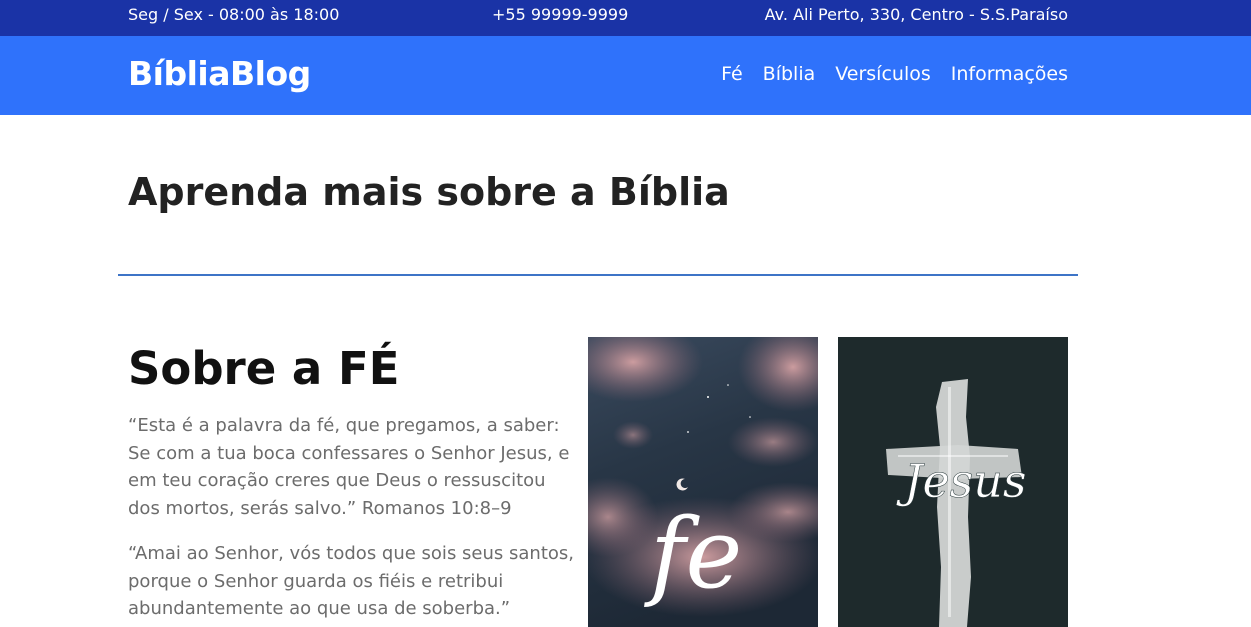  Describe the element at coordinates (693, 554) in the screenshot. I see `image-caption: fe` at that location.